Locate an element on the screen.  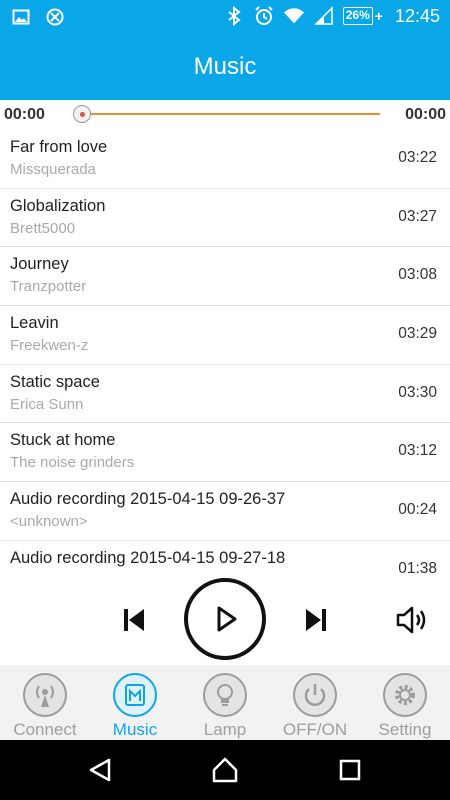
volume-icon is located at coordinates (411, 620).